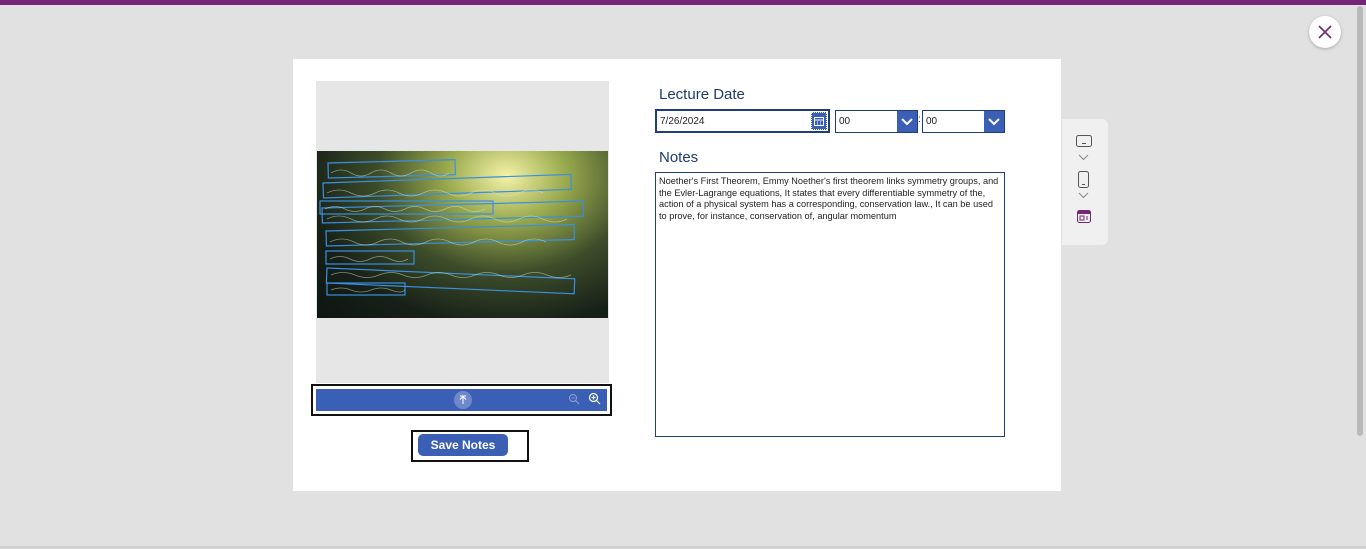 The width and height of the screenshot is (1366, 549). What do you see at coordinates (1360, 221) in the screenshot?
I see `vertical-scrollbar` at bounding box center [1360, 221].